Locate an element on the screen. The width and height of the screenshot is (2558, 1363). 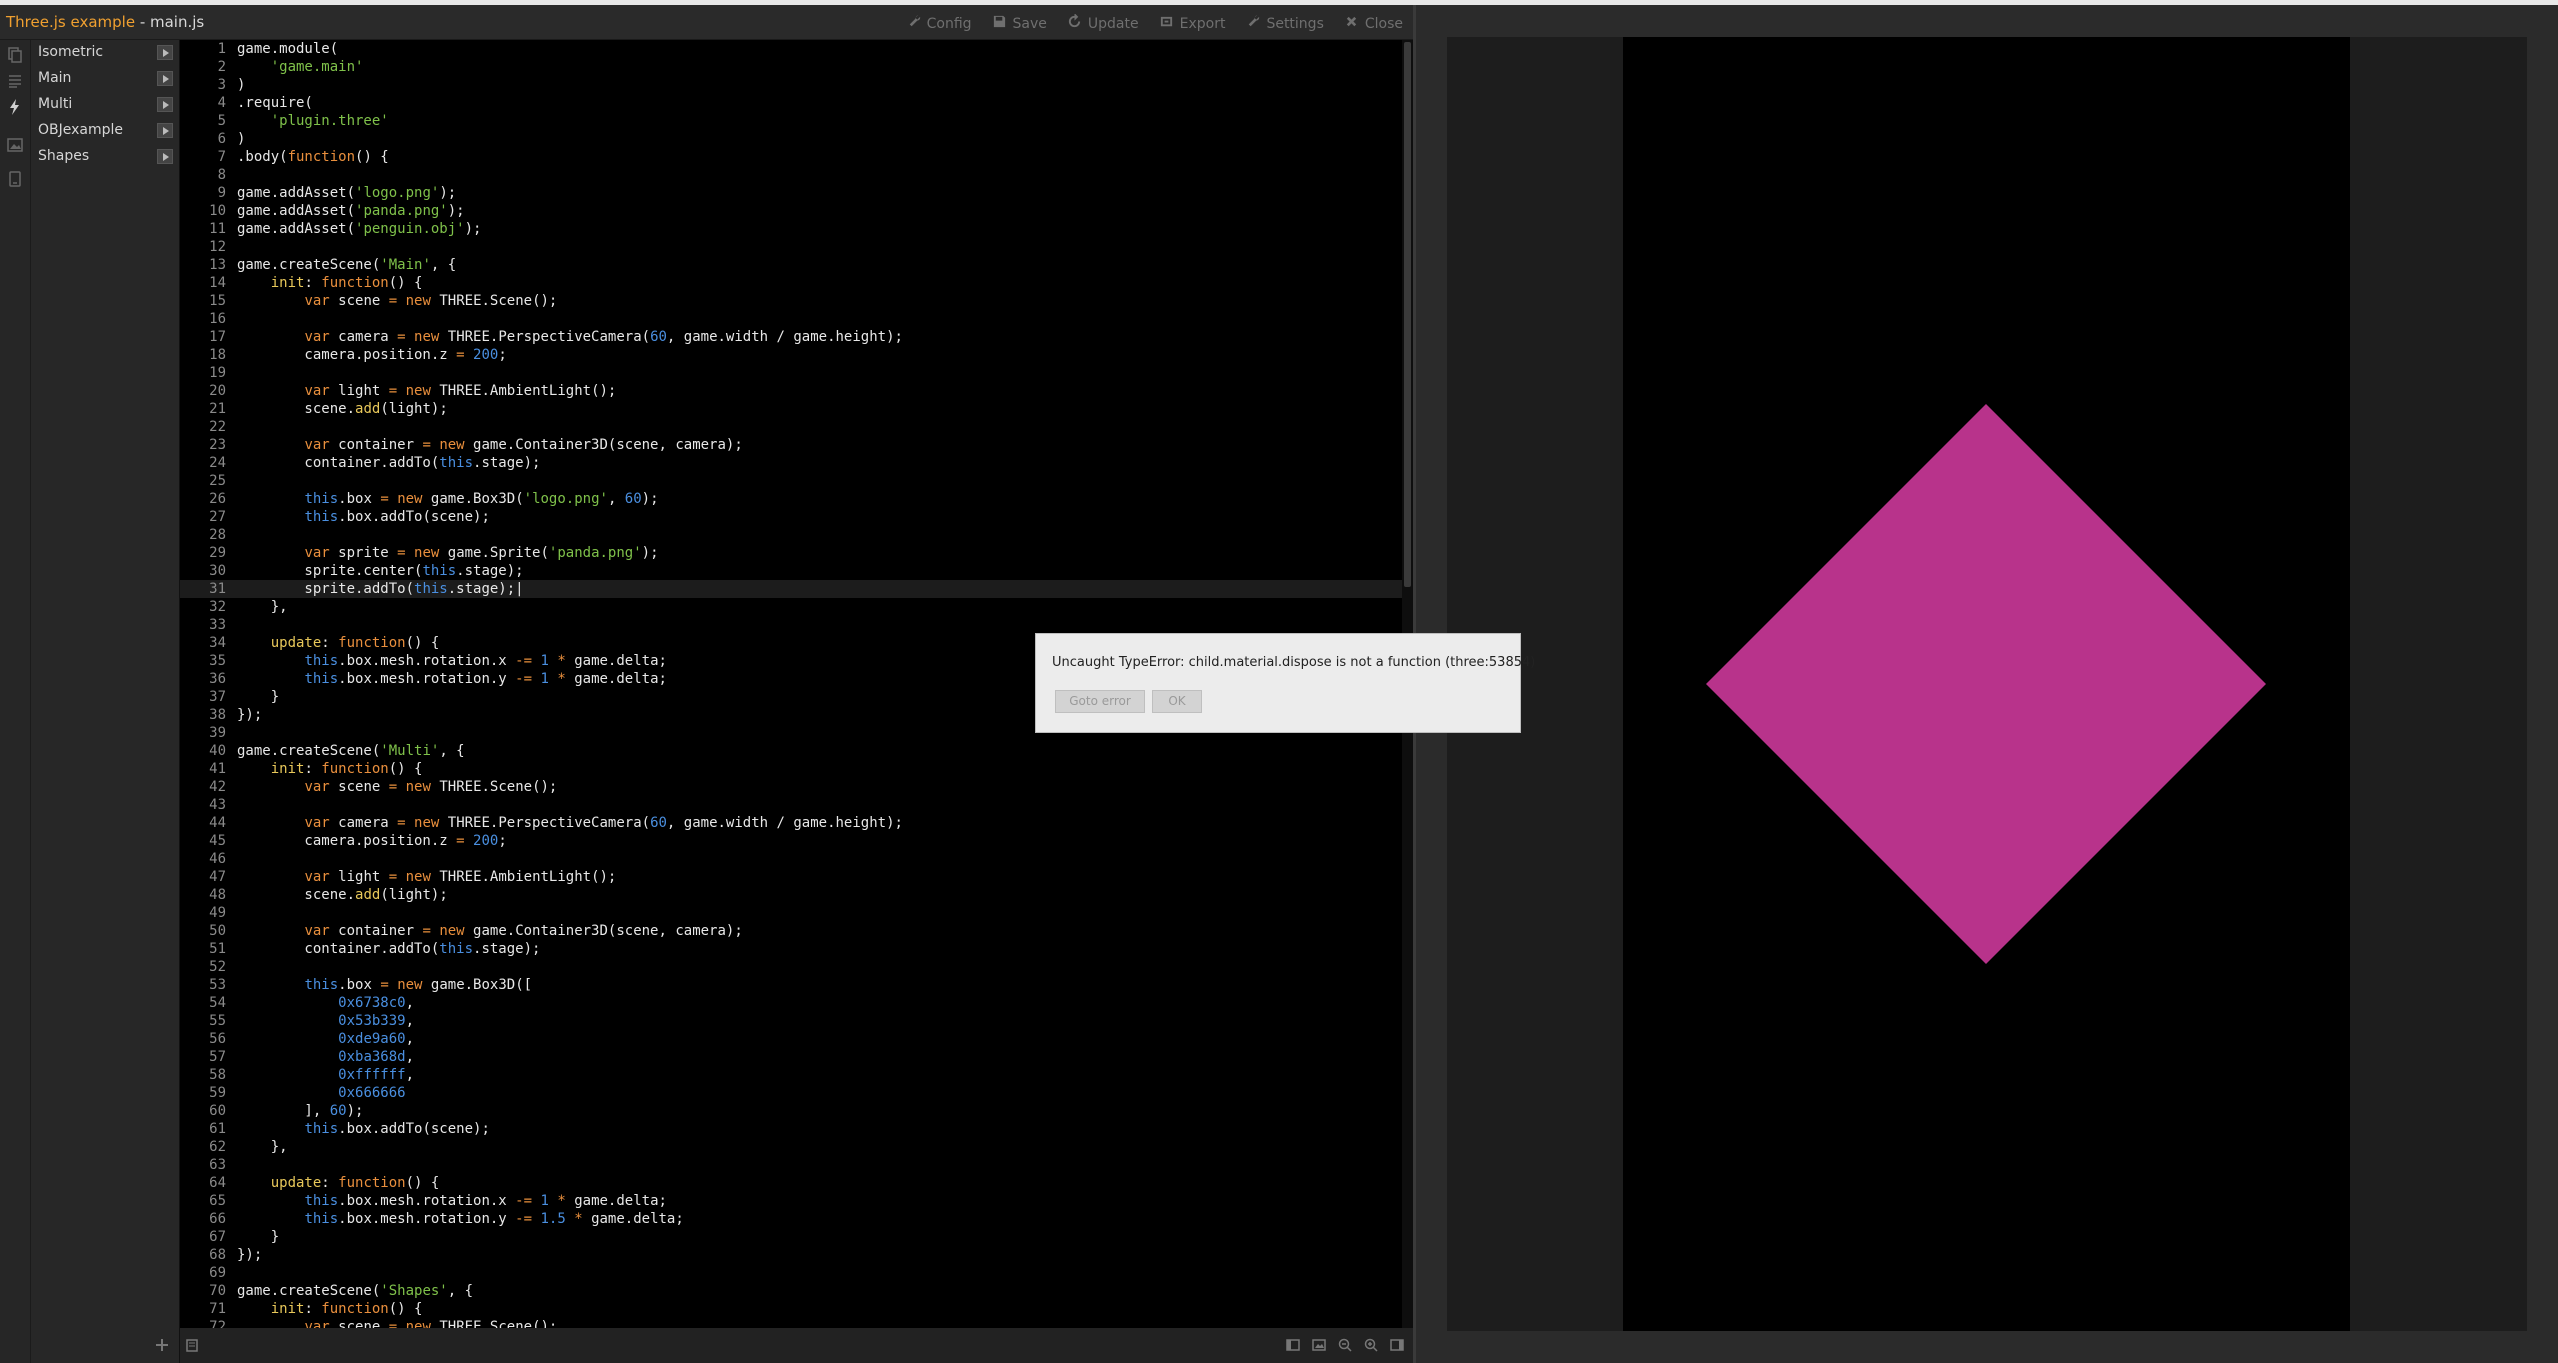
code-line: 16 is located at coordinates (791, 319).